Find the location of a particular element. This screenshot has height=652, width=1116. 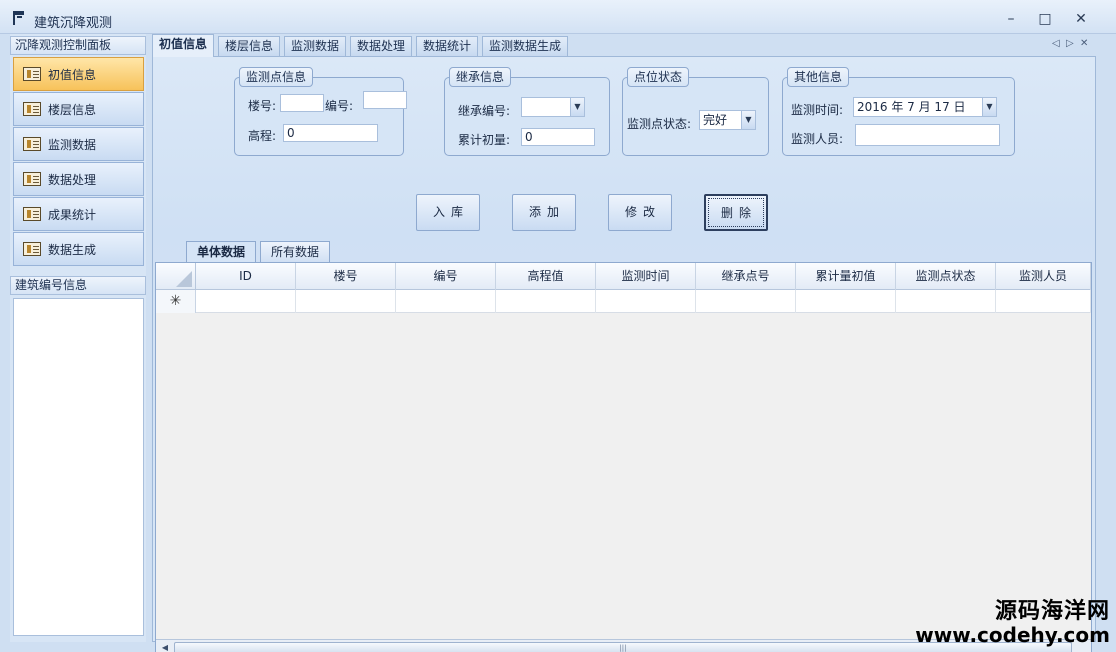

app-icon is located at coordinates (18, 18).